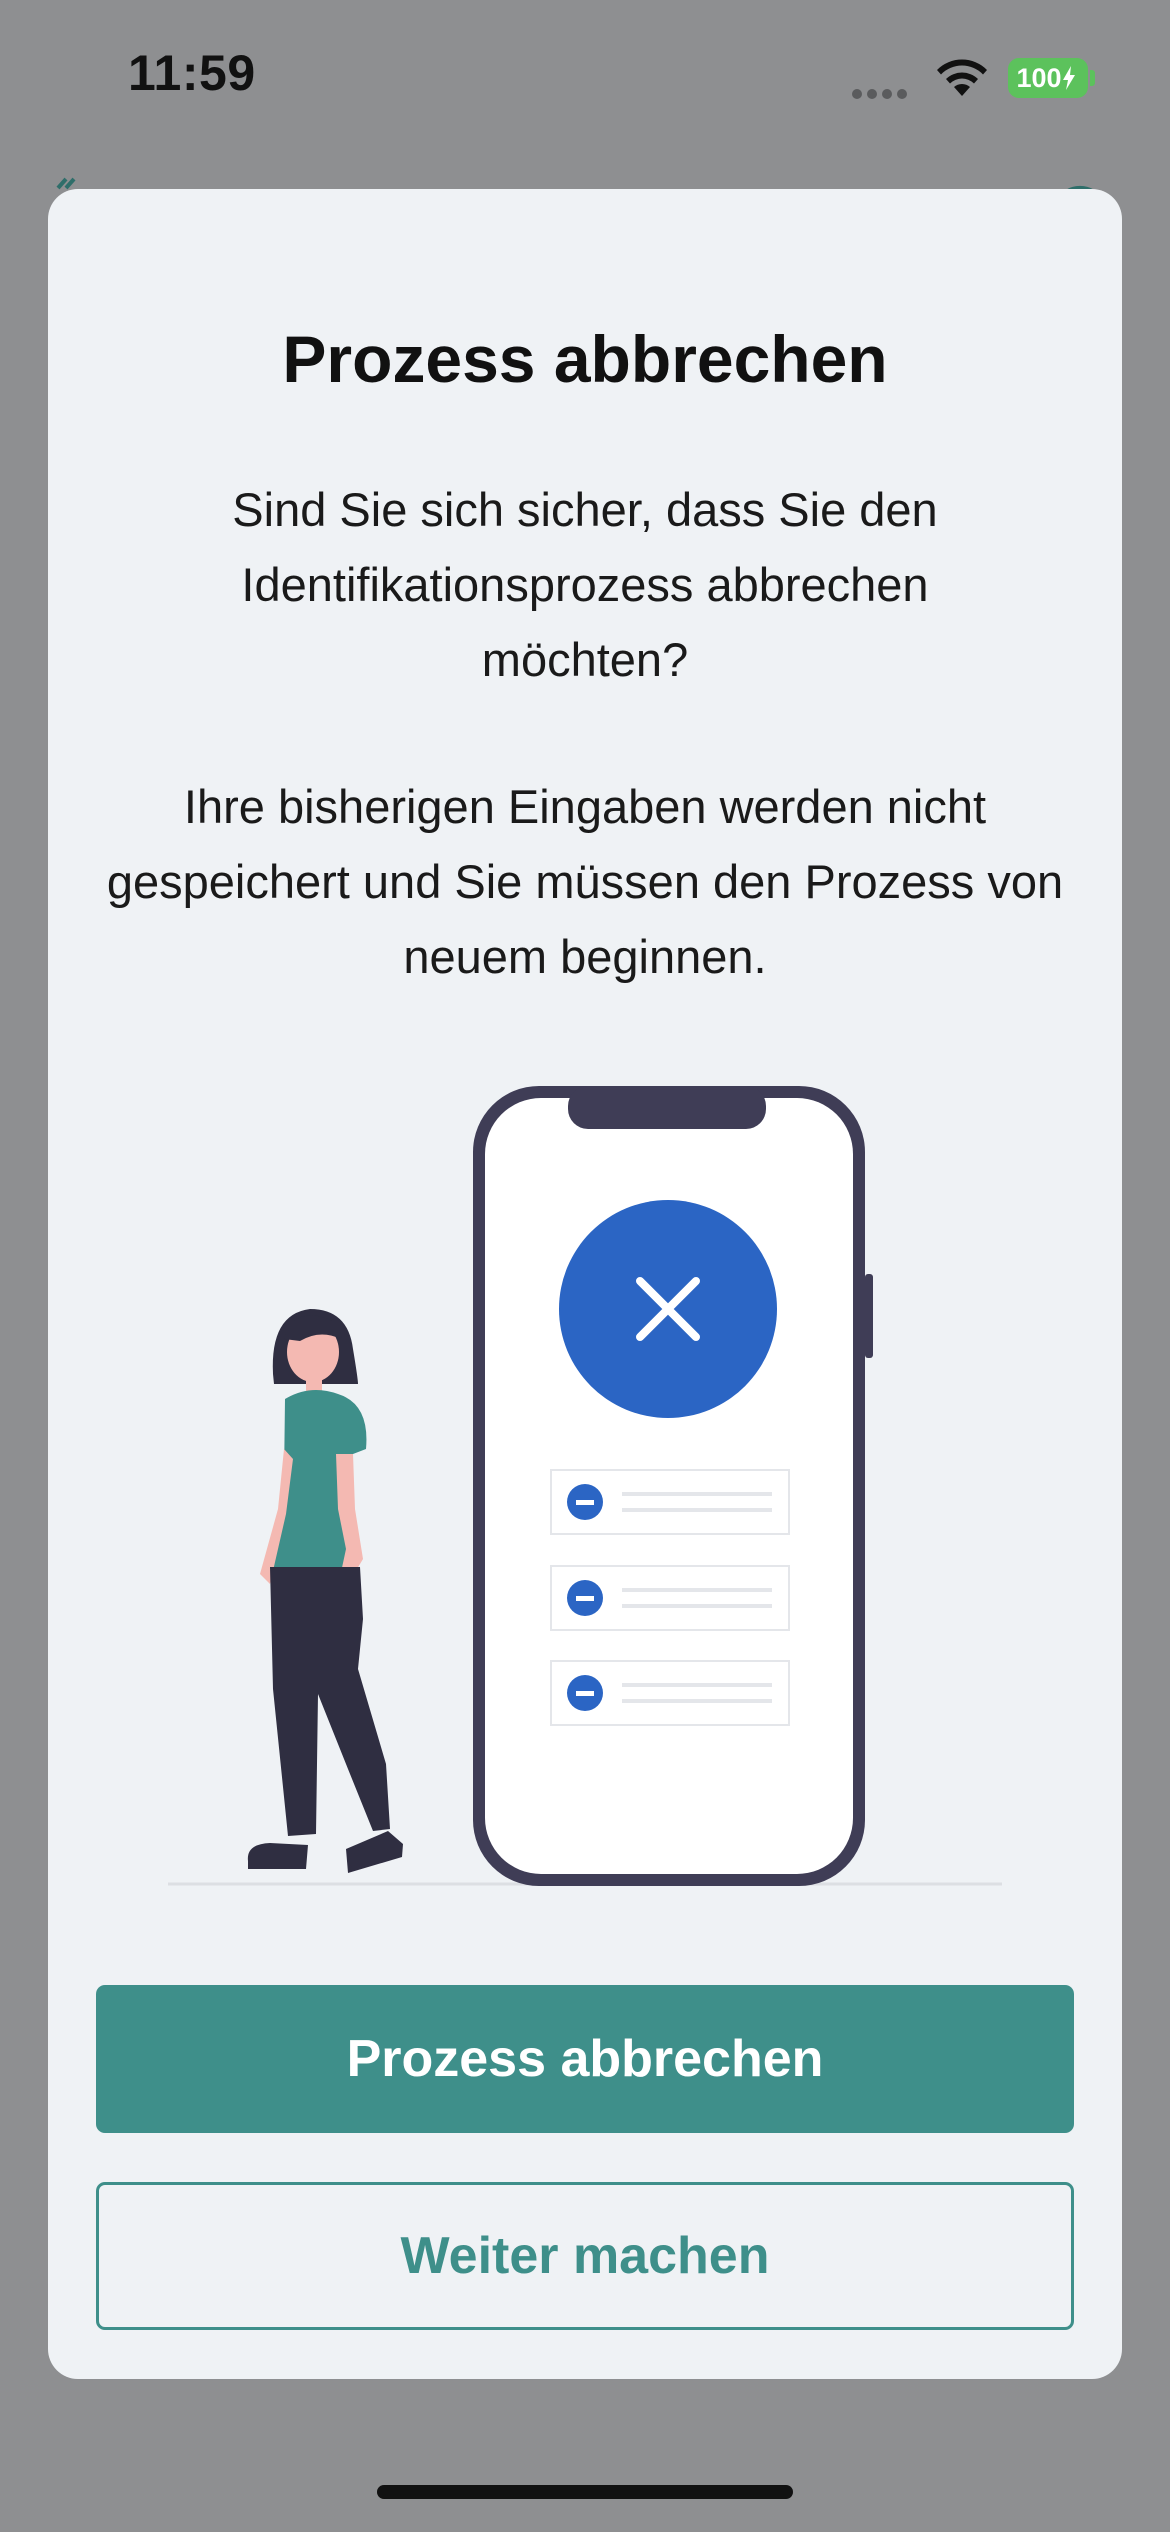 Image resolution: width=1170 pixels, height=2532 pixels. Describe the element at coordinates (1039, 77) in the screenshot. I see `battery-level: 100` at that location.